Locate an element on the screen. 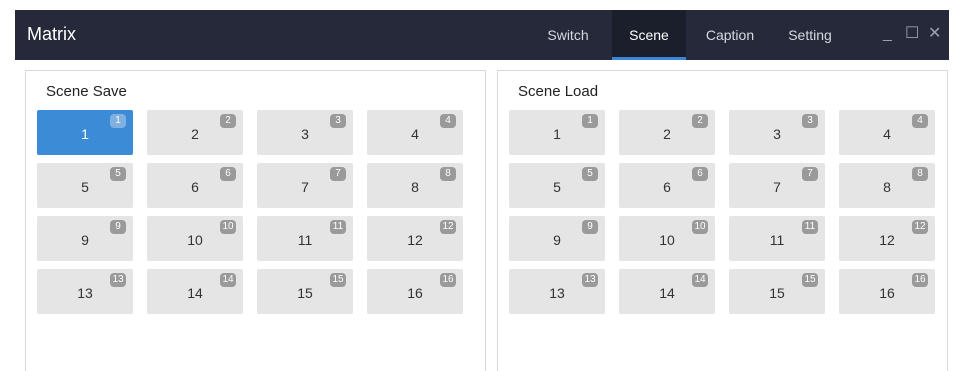 The height and width of the screenshot is (371, 960). scene-save-button-3: 33 is located at coordinates (305, 132).